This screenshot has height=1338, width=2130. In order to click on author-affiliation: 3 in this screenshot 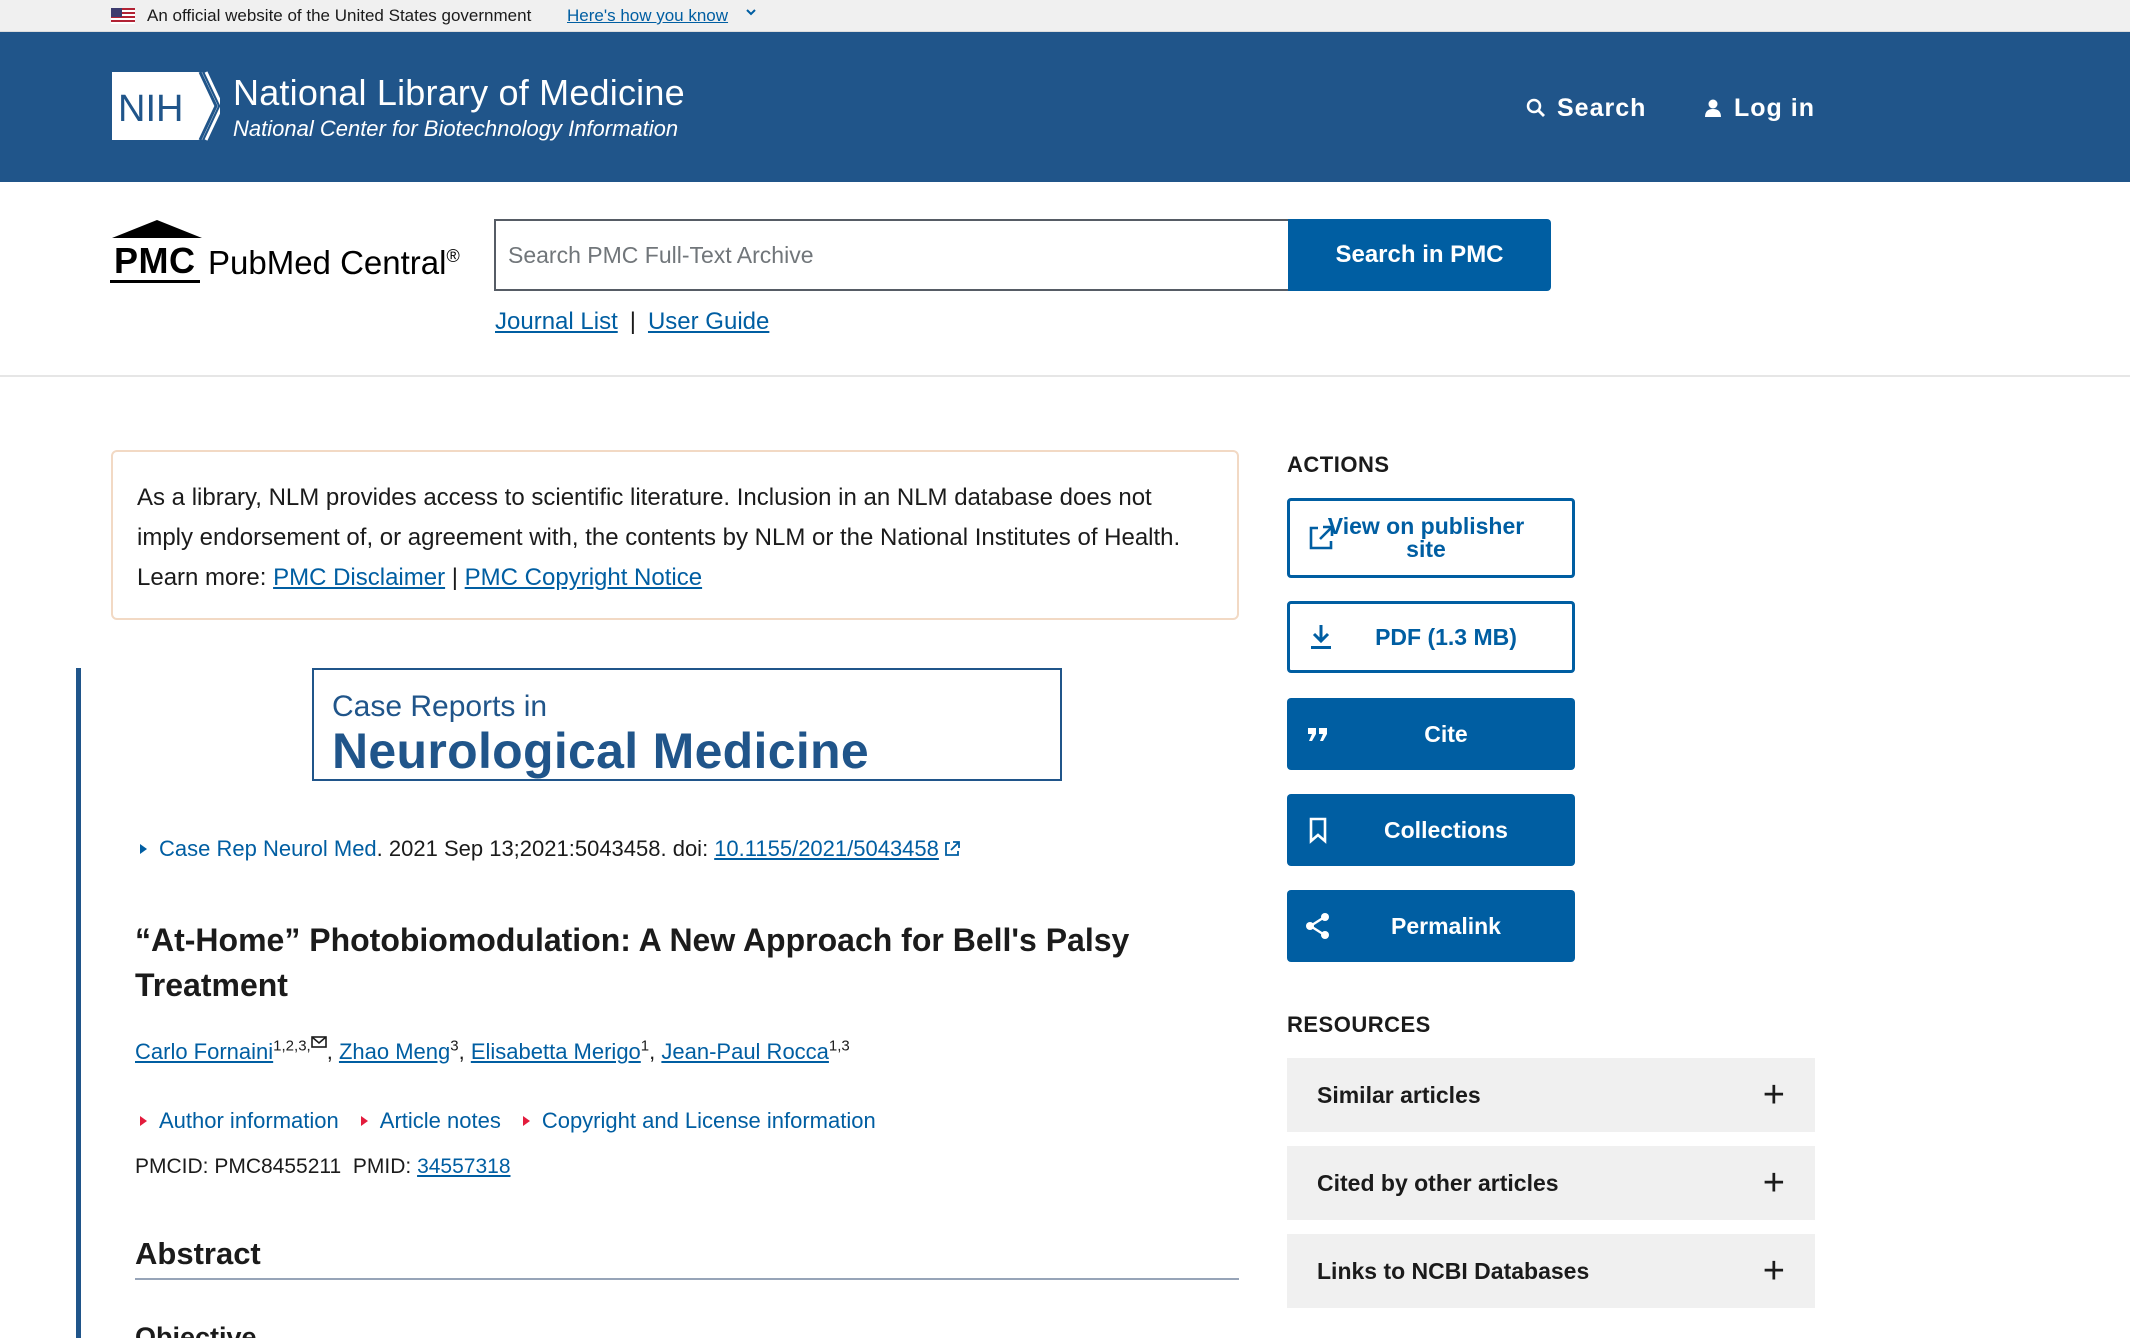, I will do `click(454, 1046)`.